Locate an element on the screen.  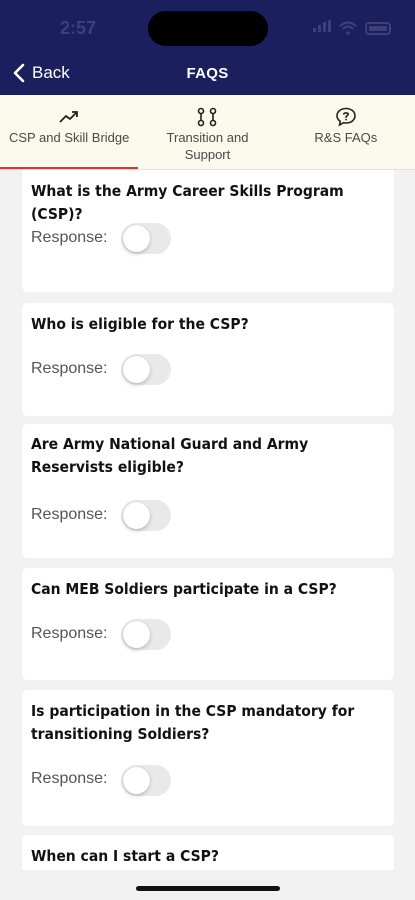
tab-csp-skill-bridge: CSP and Skill Bridge is located at coordinates (69, 132).